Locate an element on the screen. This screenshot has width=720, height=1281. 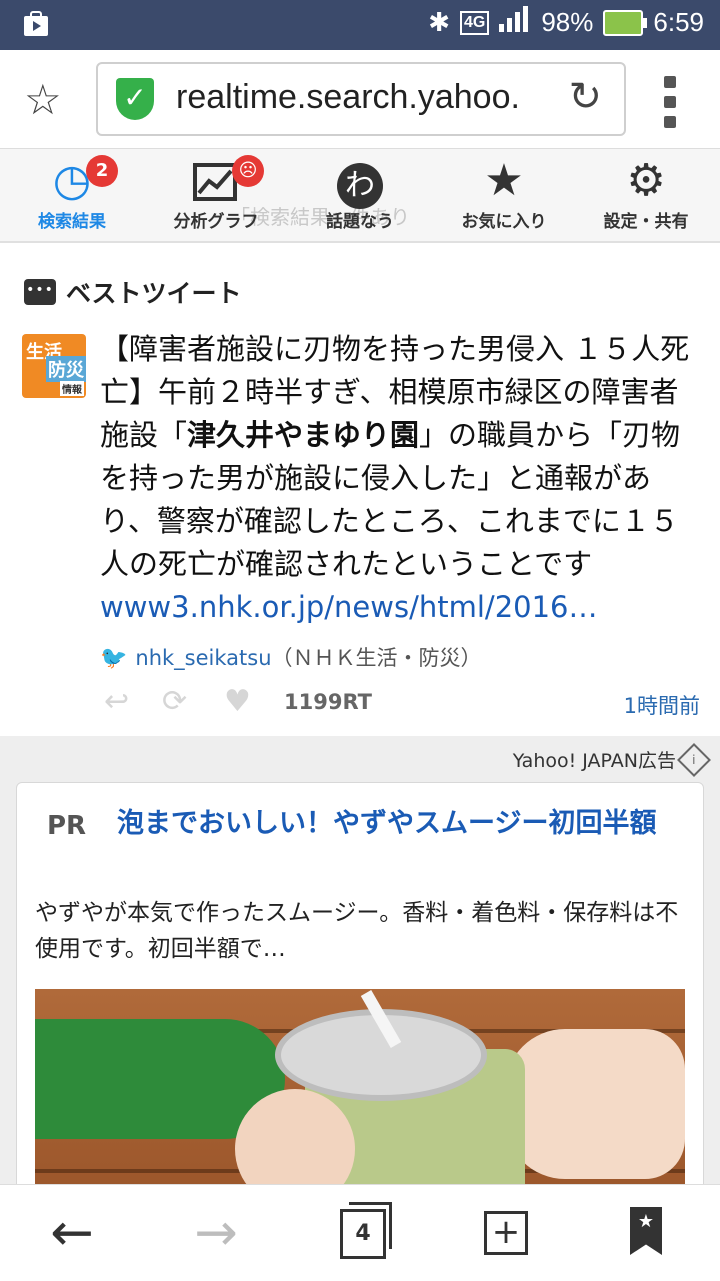
overflow-menu-icon is located at coordinates (670, 106).